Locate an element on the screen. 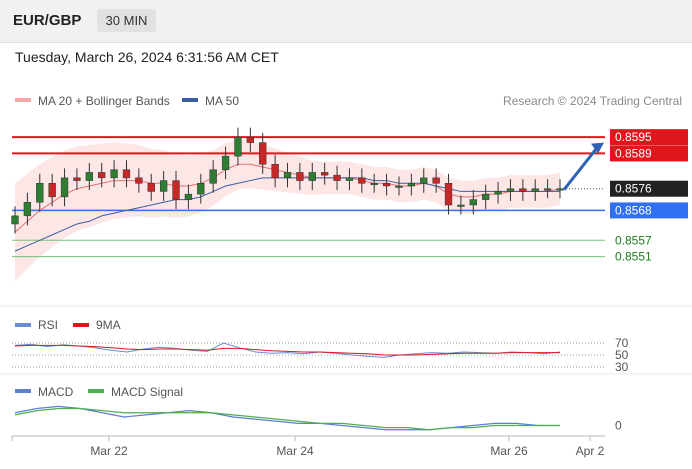 The height and width of the screenshot is (469, 692). legend-swatch-macd is located at coordinates (23, 391).